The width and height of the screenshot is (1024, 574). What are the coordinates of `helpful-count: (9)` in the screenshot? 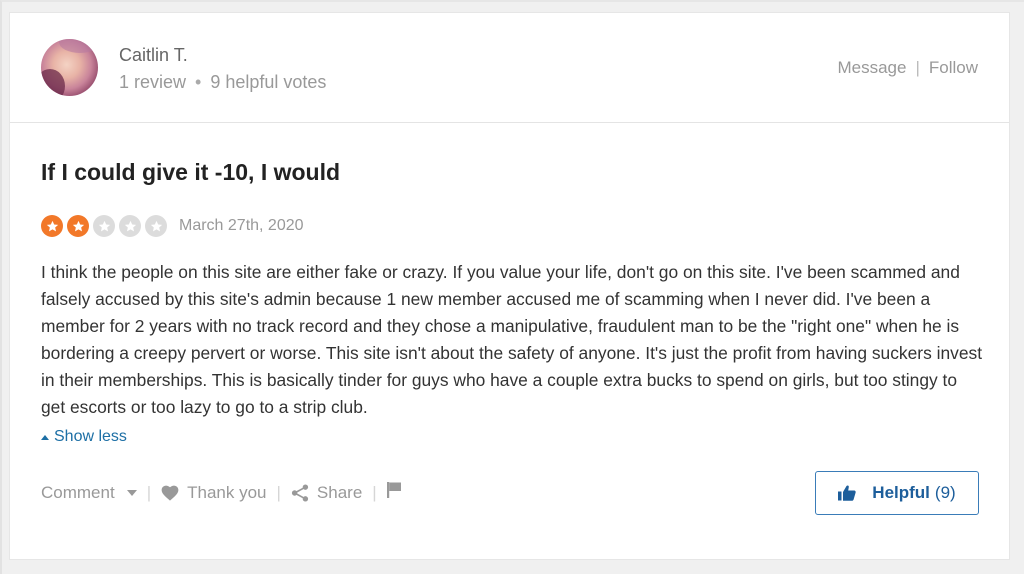 It's located at (945, 492).